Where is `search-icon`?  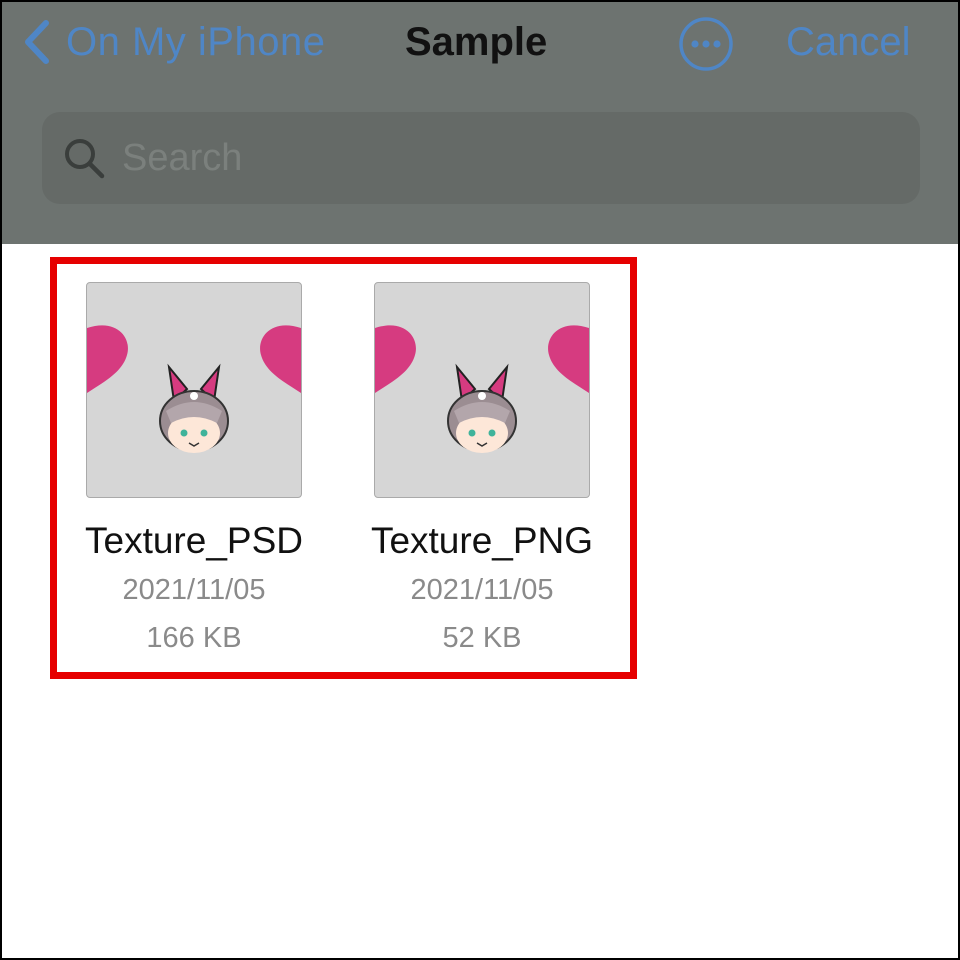
search-icon is located at coordinates (84, 158).